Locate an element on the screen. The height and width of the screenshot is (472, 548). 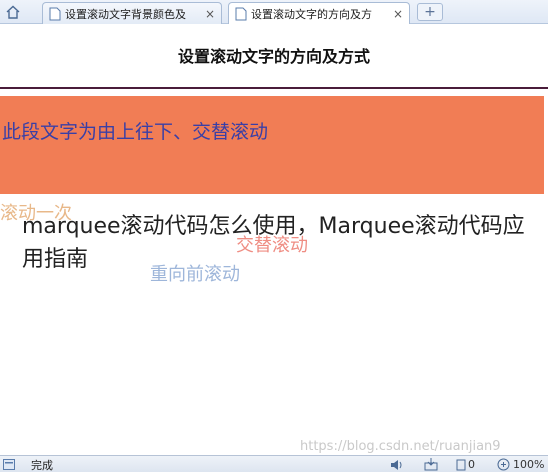
download-counter: 0 is located at coordinates (465, 464).